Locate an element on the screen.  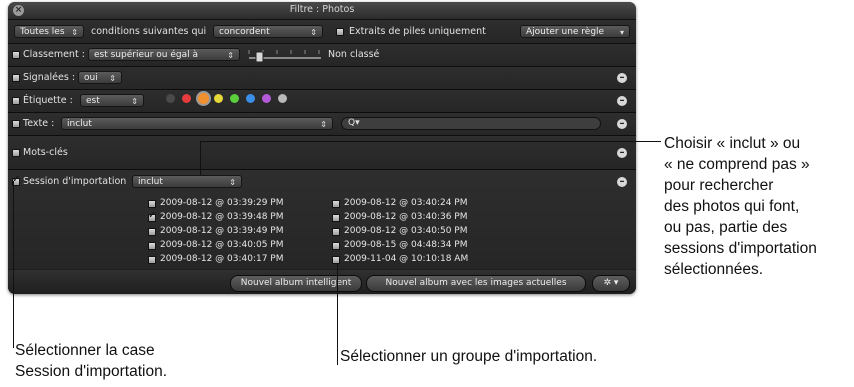
title-bar: × Filtre : Photos is located at coordinates (322, 11).